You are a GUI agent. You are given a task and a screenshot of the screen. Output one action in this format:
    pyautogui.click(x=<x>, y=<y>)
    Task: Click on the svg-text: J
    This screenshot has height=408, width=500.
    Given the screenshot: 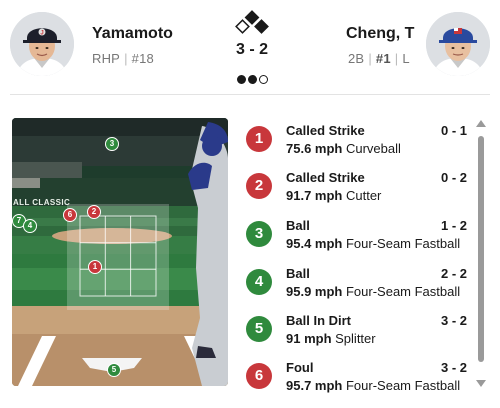 What is the action you would take?
    pyautogui.click(x=41, y=34)
    